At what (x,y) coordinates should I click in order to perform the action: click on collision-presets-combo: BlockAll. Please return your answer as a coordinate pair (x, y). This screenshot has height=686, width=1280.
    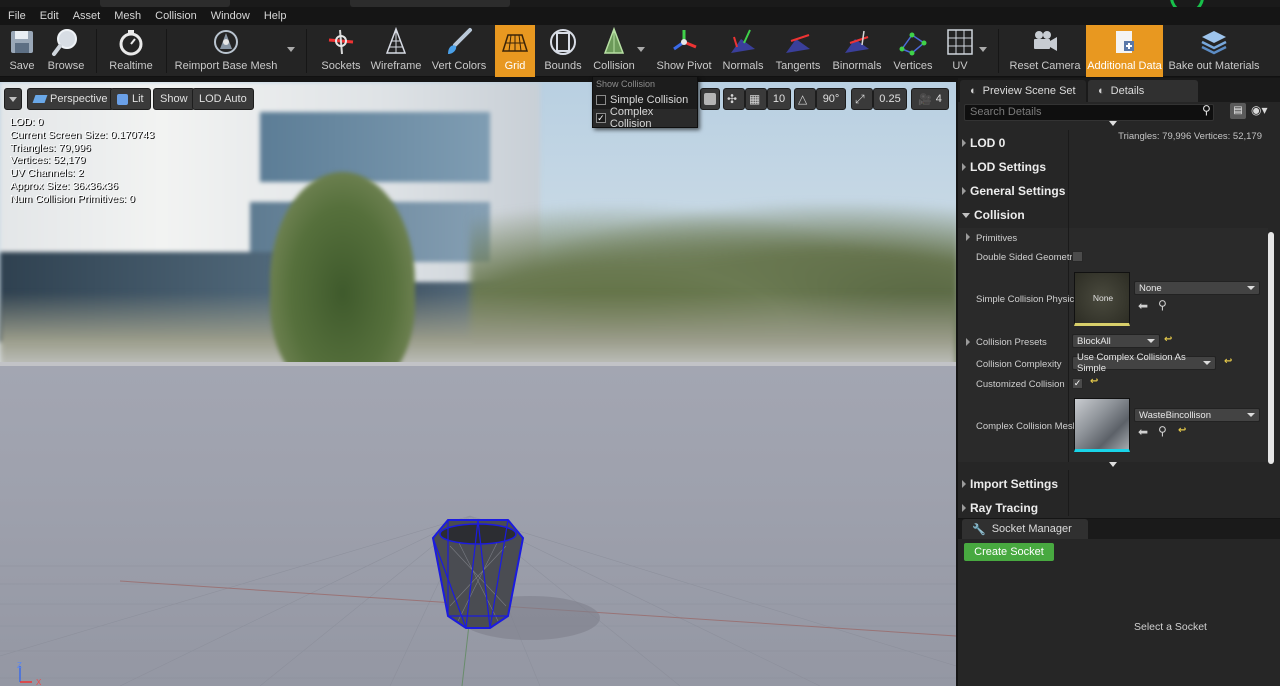
    Looking at the image, I should click on (1116, 341).